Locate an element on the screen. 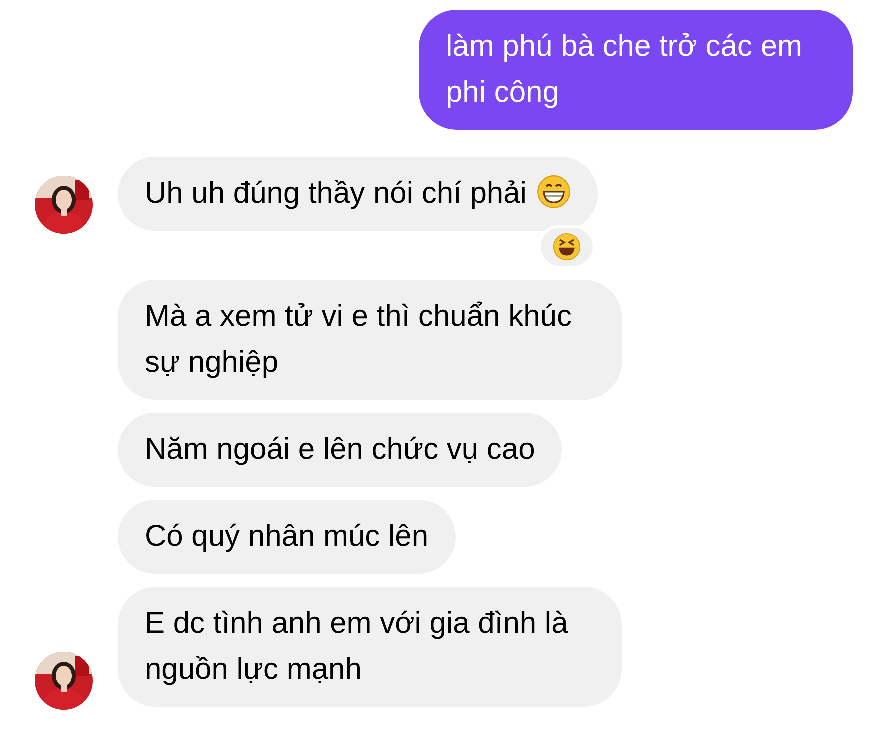 The width and height of the screenshot is (871, 750). received-message: Năm ngoái e lên chức vụ cao is located at coordinates (340, 450).